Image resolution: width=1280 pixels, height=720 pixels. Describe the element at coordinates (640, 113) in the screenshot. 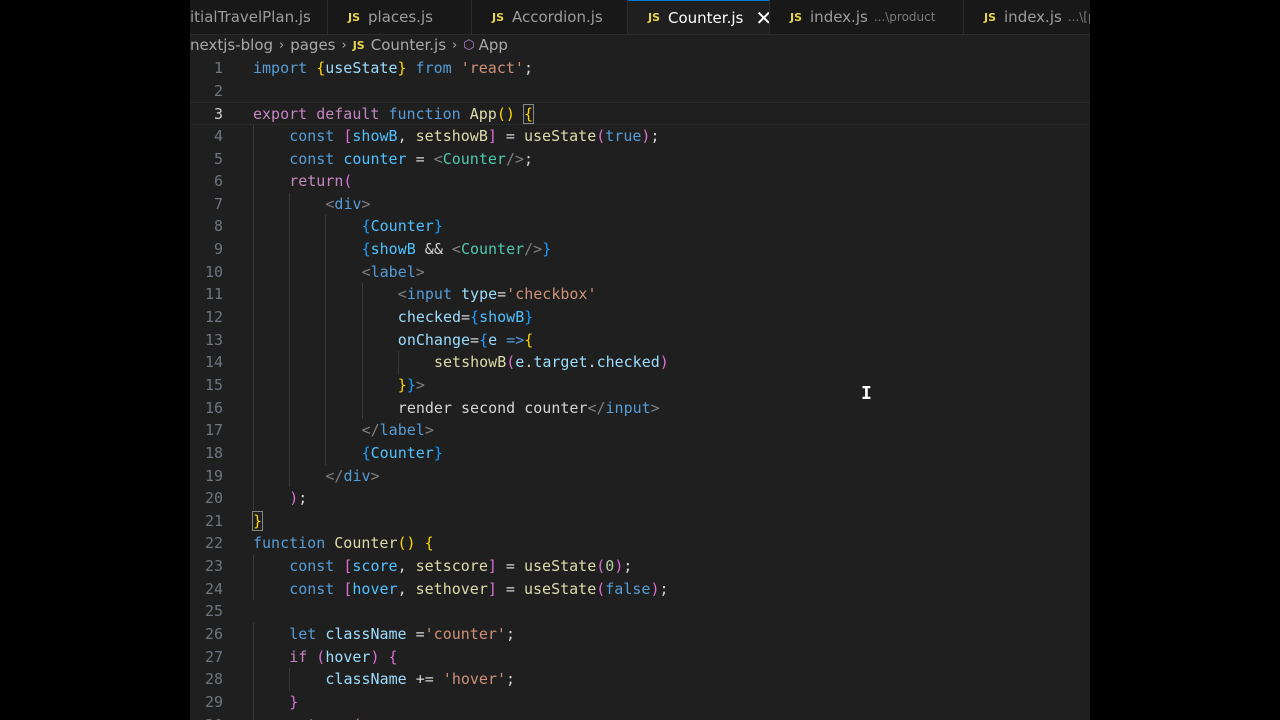

I see `code-line: 3 export default function App() {` at that location.